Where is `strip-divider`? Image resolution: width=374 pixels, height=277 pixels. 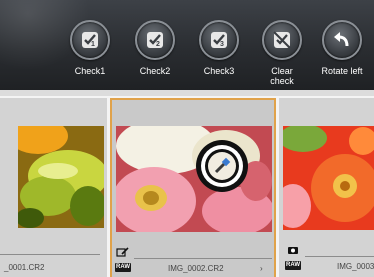
strip-divider is located at coordinates (187, 93).